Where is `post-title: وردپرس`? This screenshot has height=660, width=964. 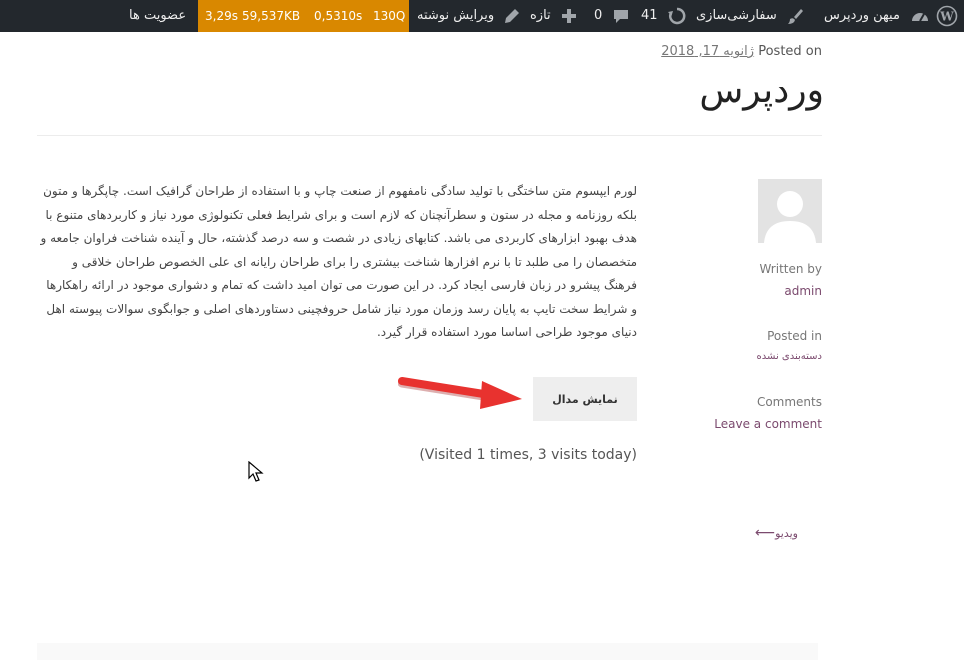
post-title: وردپرس is located at coordinates (761, 90).